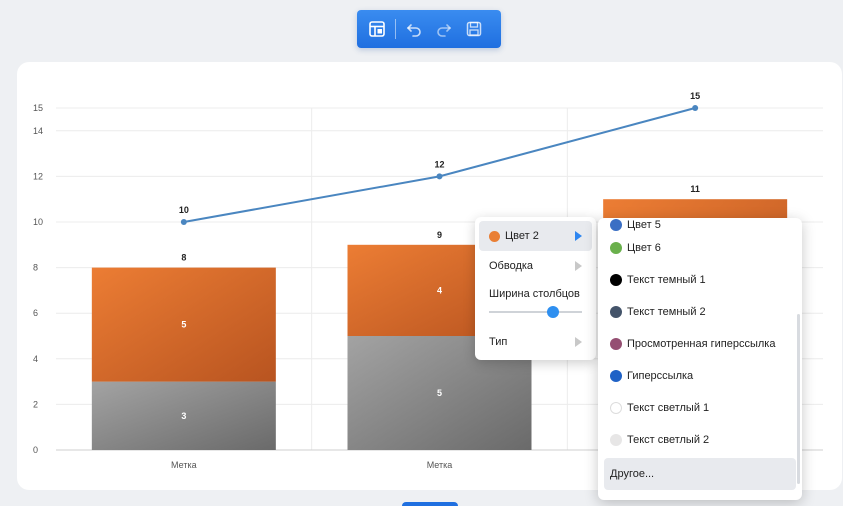 Image resolution: width=843 pixels, height=506 pixels. Describe the element at coordinates (35, 268) in the screenshot. I see `y-tick-label: 8` at that location.